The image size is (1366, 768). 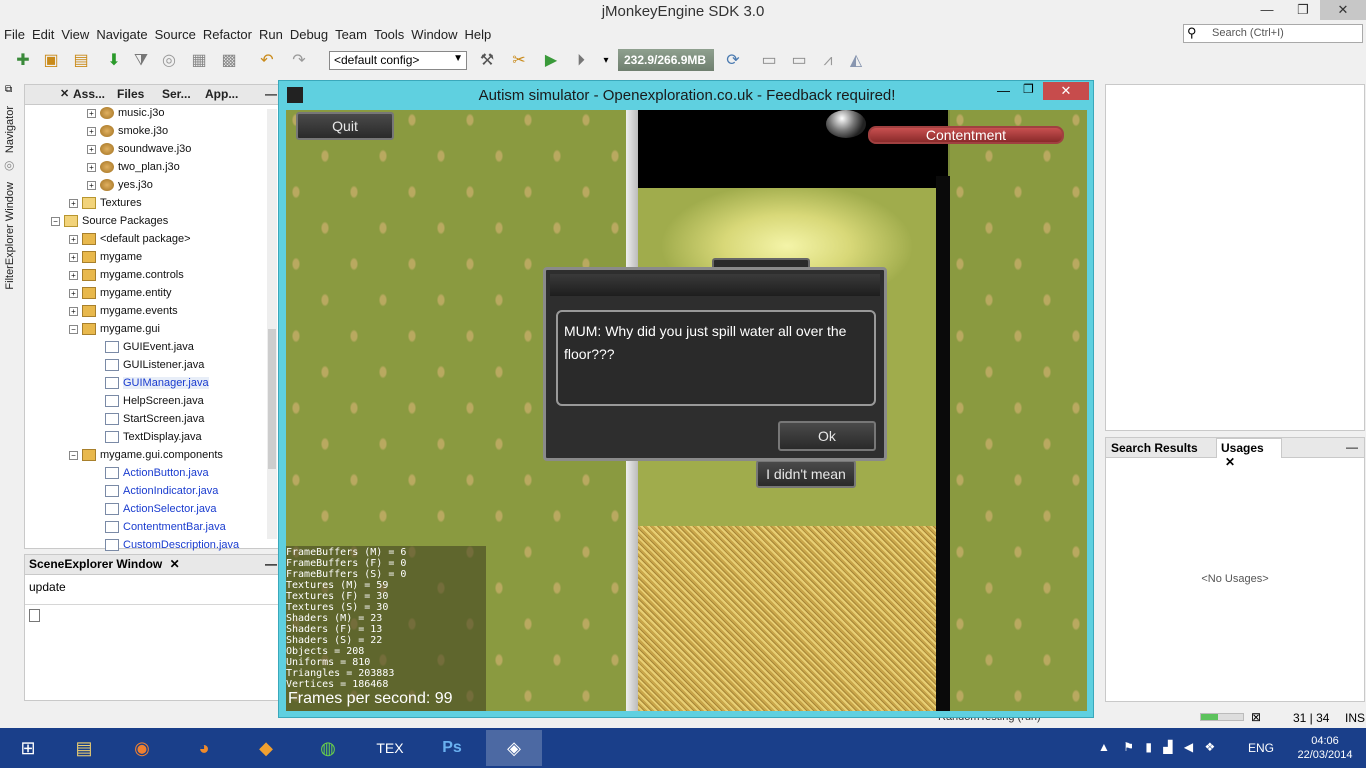 What do you see at coordinates (270, 33) in the screenshot?
I see `menu-run: Run` at bounding box center [270, 33].